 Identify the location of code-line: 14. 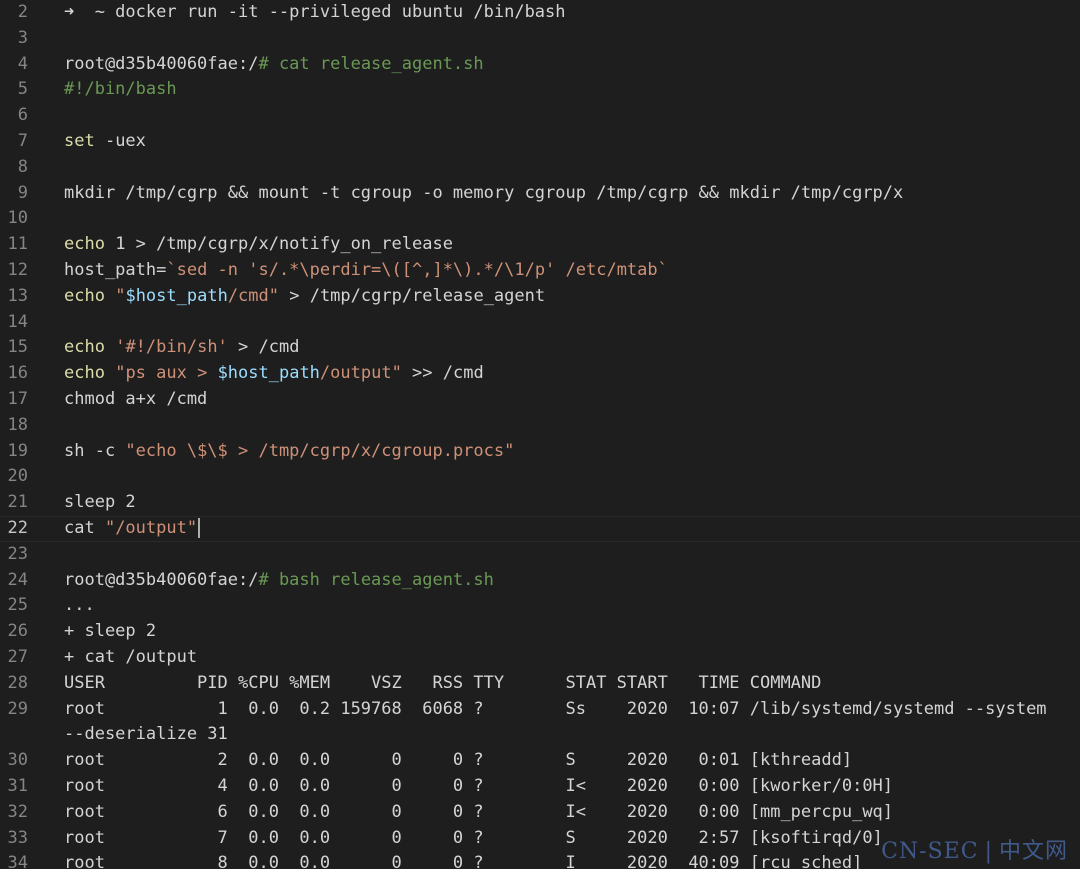
(540, 323).